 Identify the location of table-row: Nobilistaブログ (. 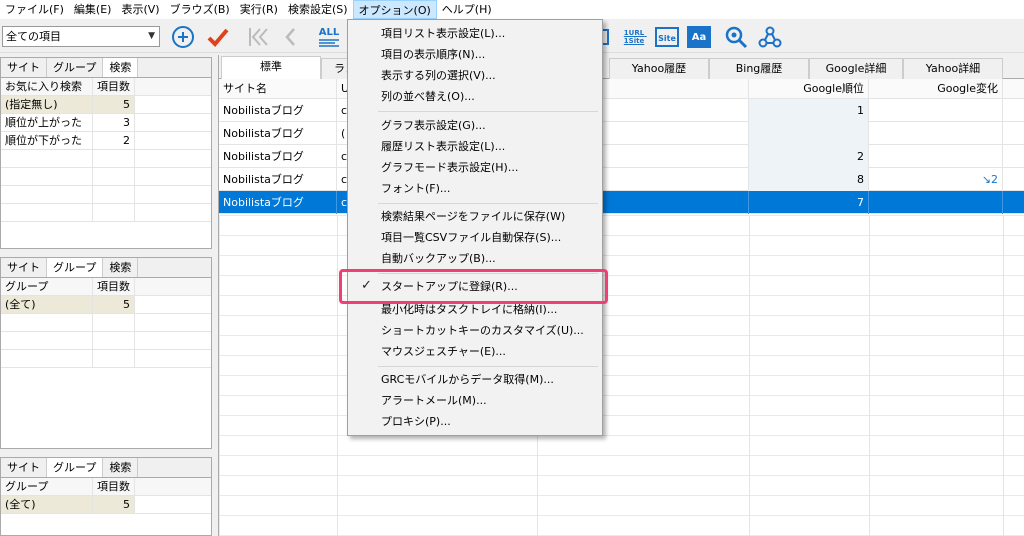
(621, 133).